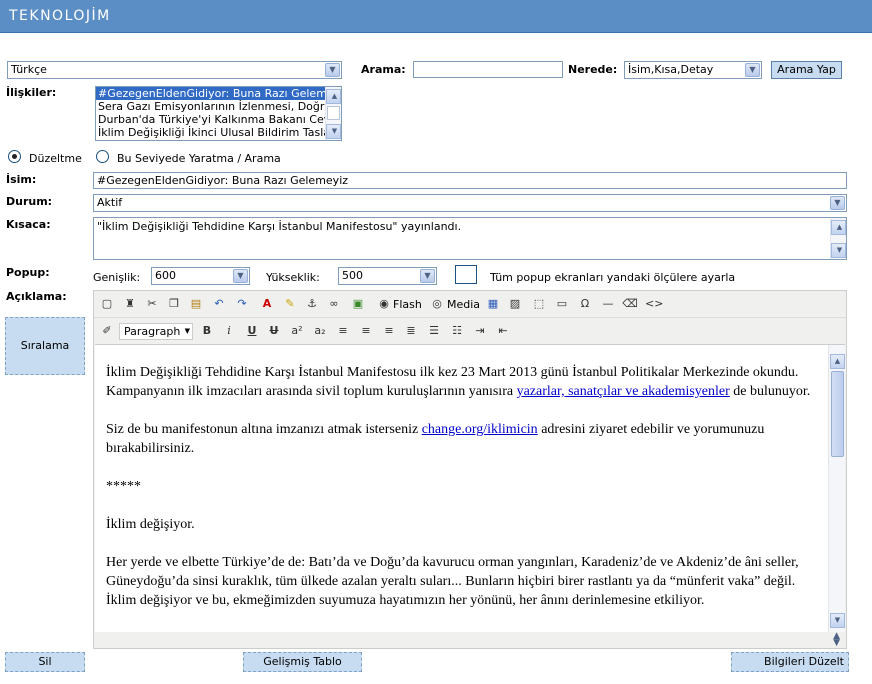 The image size is (872, 684). I want to click on status-label: Durum:, so click(29, 201).